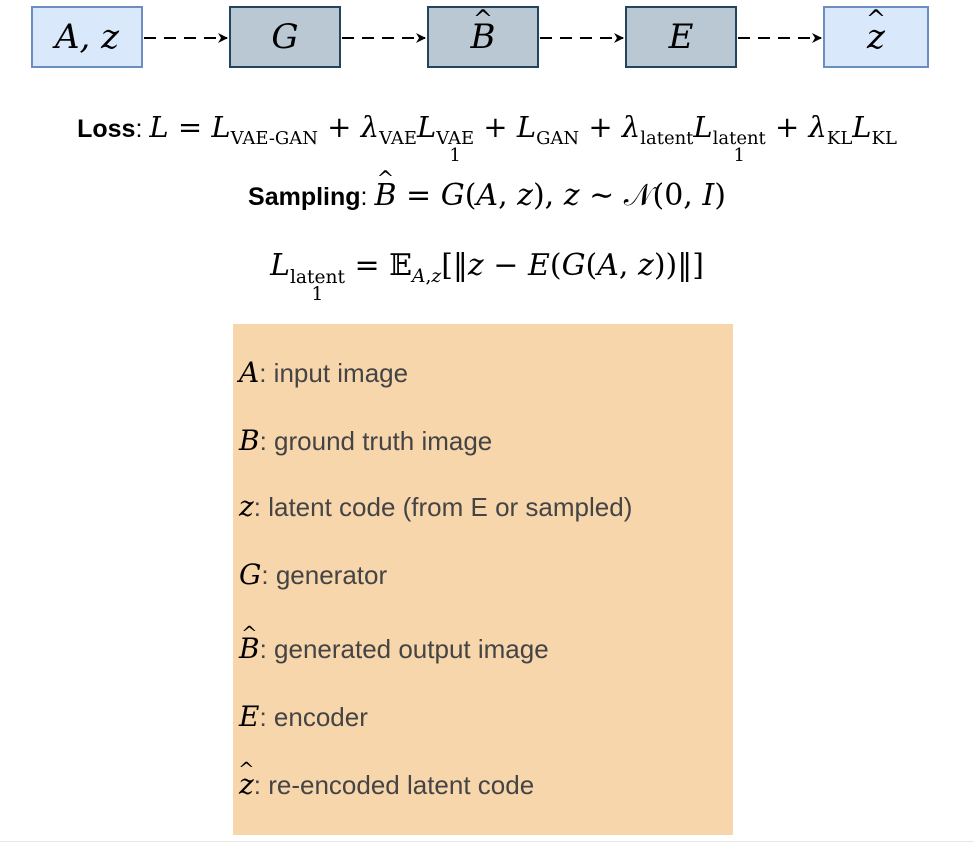  What do you see at coordinates (334, 373) in the screenshot?
I see `legend-desc: : input image` at bounding box center [334, 373].